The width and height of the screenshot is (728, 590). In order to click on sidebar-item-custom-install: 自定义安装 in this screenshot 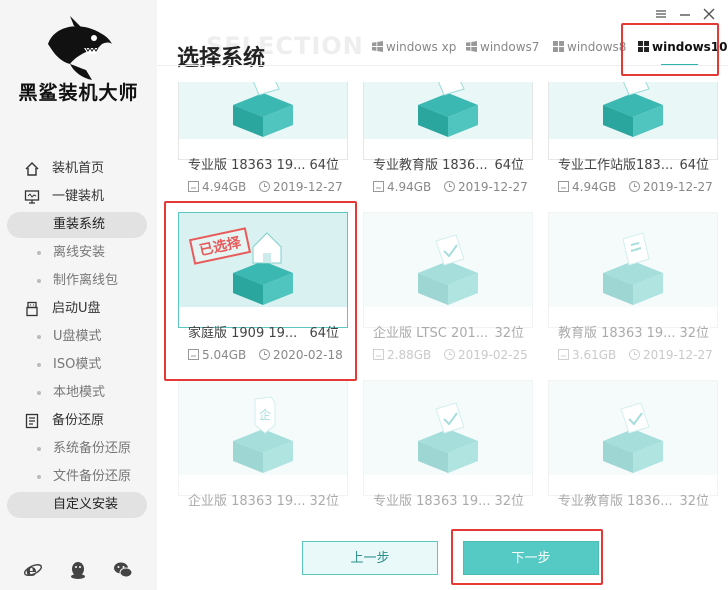, I will do `click(78, 505)`.